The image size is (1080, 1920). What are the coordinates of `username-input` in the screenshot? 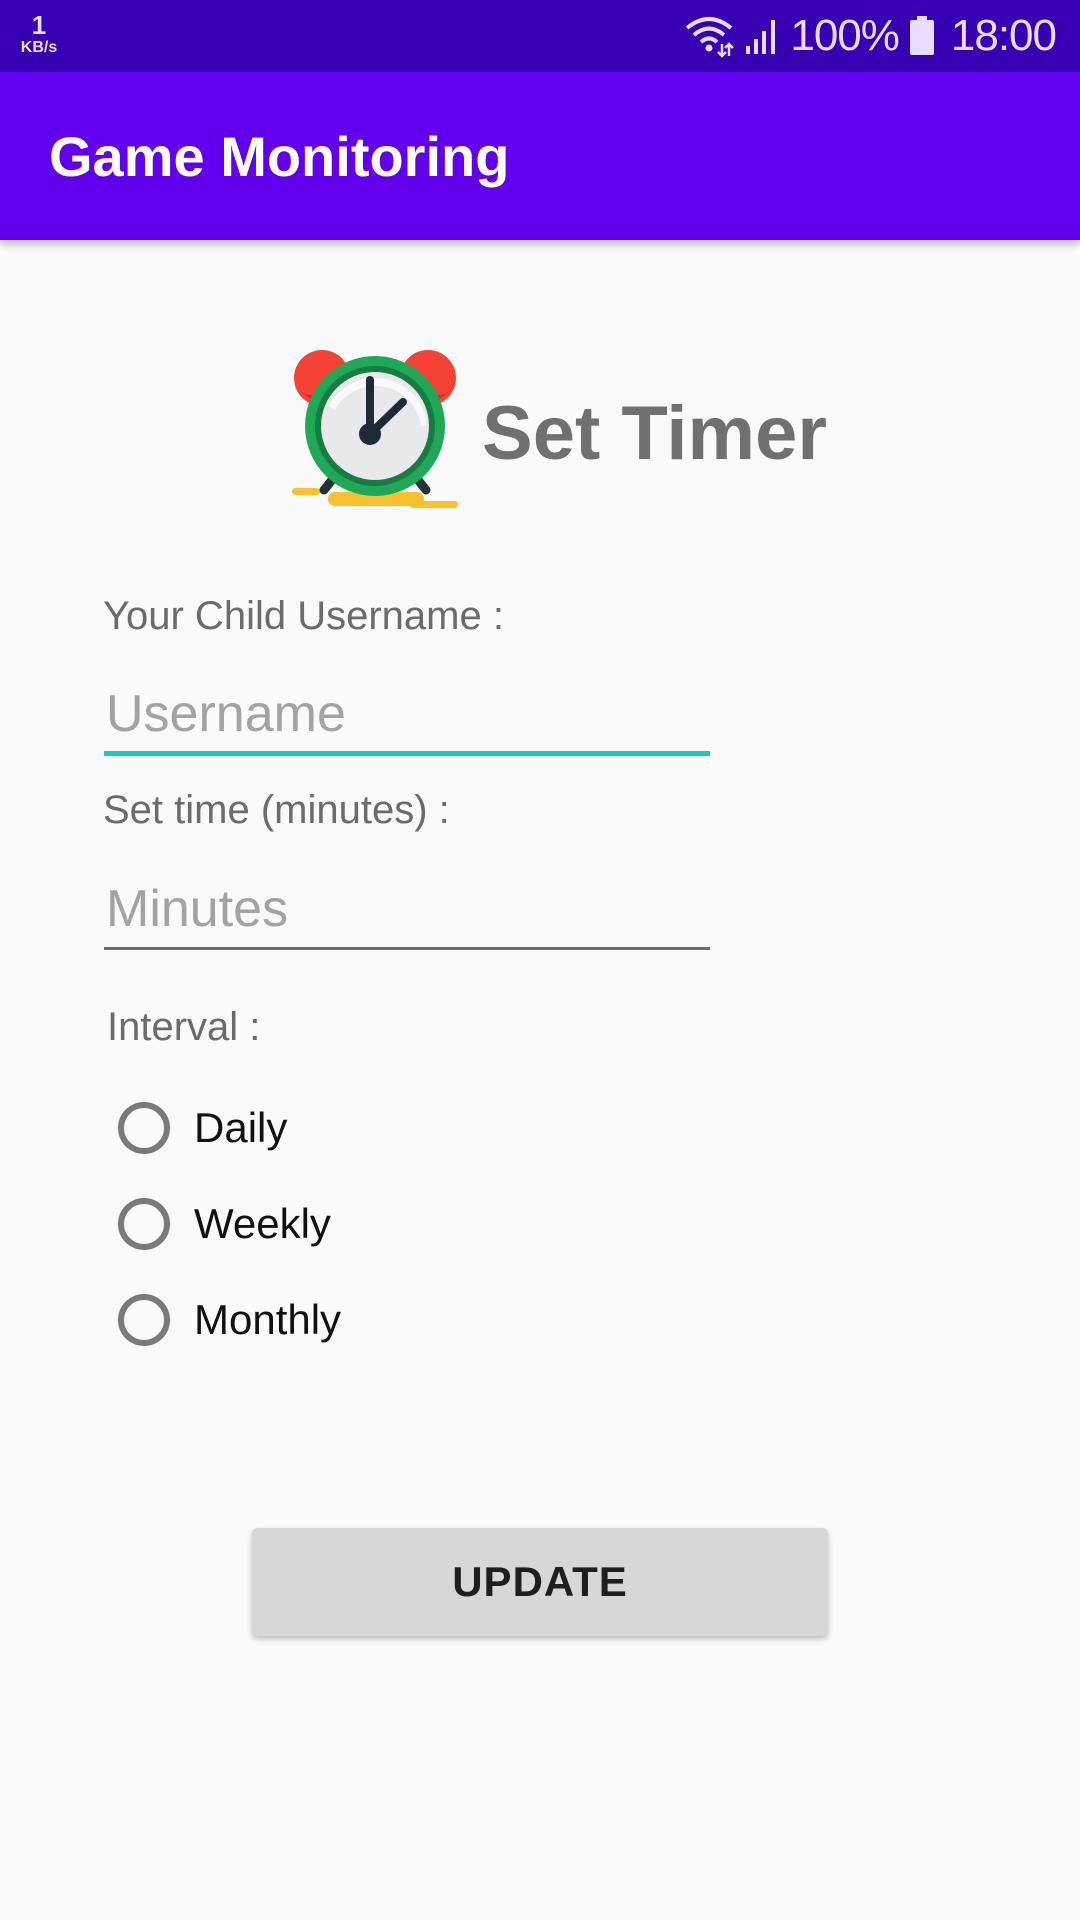 It's located at (407, 716).